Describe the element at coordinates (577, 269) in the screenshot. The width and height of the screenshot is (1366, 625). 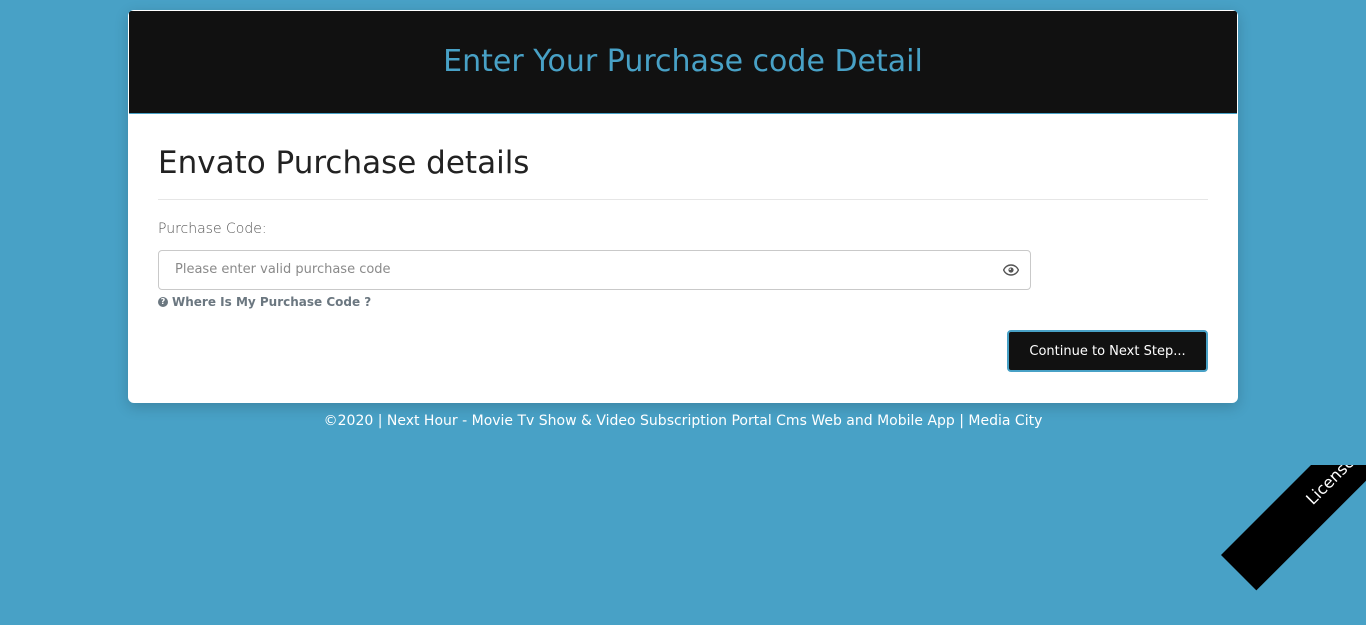
I see `purchase-code-input` at that location.